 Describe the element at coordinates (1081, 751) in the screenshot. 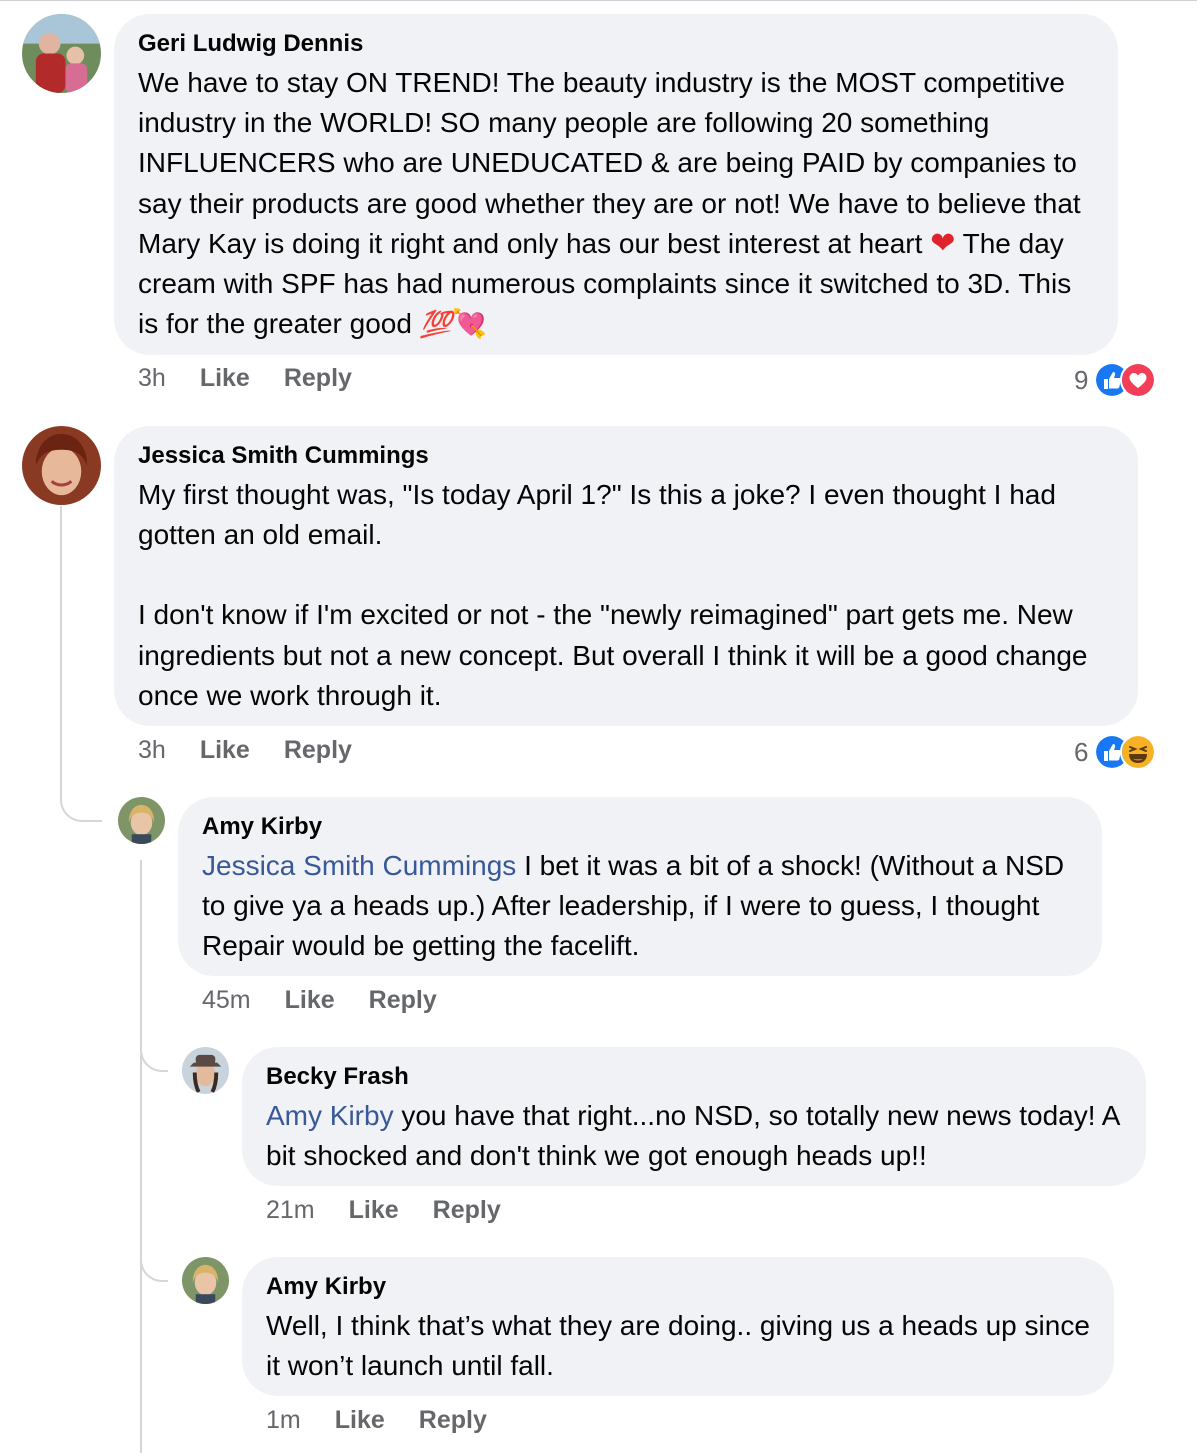

I see `reaction-count: 6` at that location.